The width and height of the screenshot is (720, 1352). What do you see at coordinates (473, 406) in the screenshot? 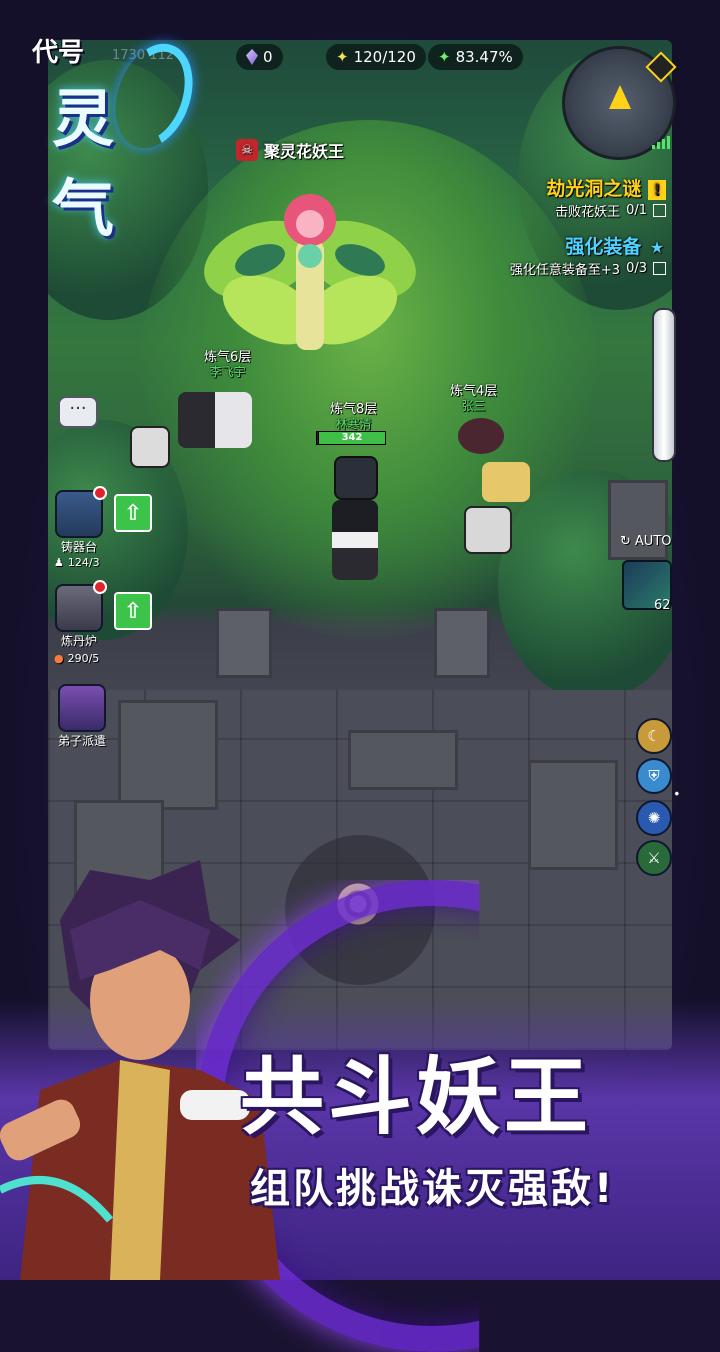
I see `player-name: 张三` at bounding box center [473, 406].